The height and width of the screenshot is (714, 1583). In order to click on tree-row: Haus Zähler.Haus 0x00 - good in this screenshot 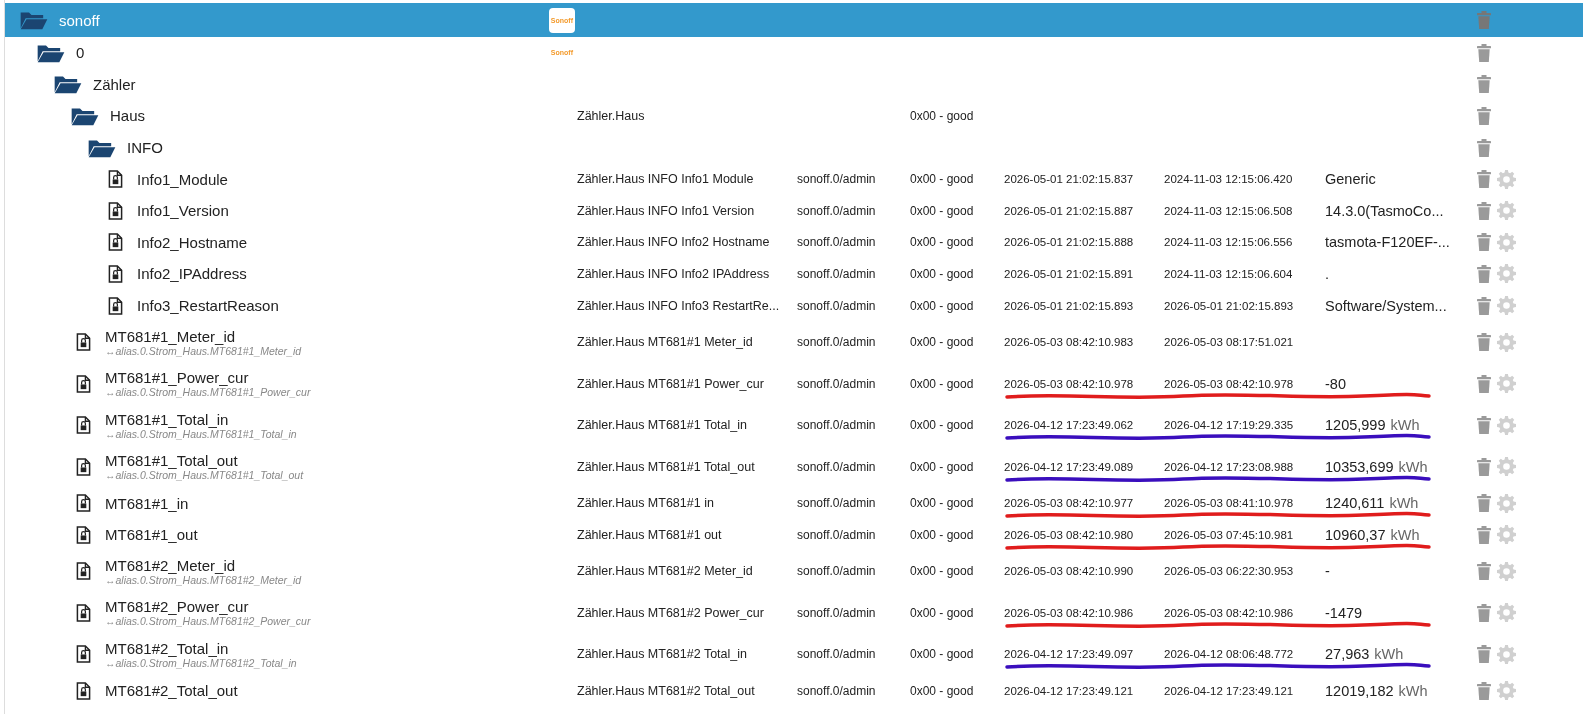, I will do `click(794, 116)`.